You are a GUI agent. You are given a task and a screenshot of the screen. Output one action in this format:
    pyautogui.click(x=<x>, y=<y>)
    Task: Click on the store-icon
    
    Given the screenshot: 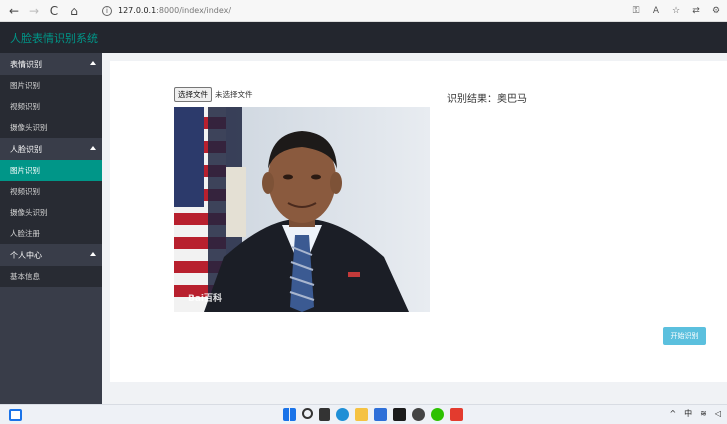 What is the action you would take?
    pyautogui.click(x=380, y=414)
    